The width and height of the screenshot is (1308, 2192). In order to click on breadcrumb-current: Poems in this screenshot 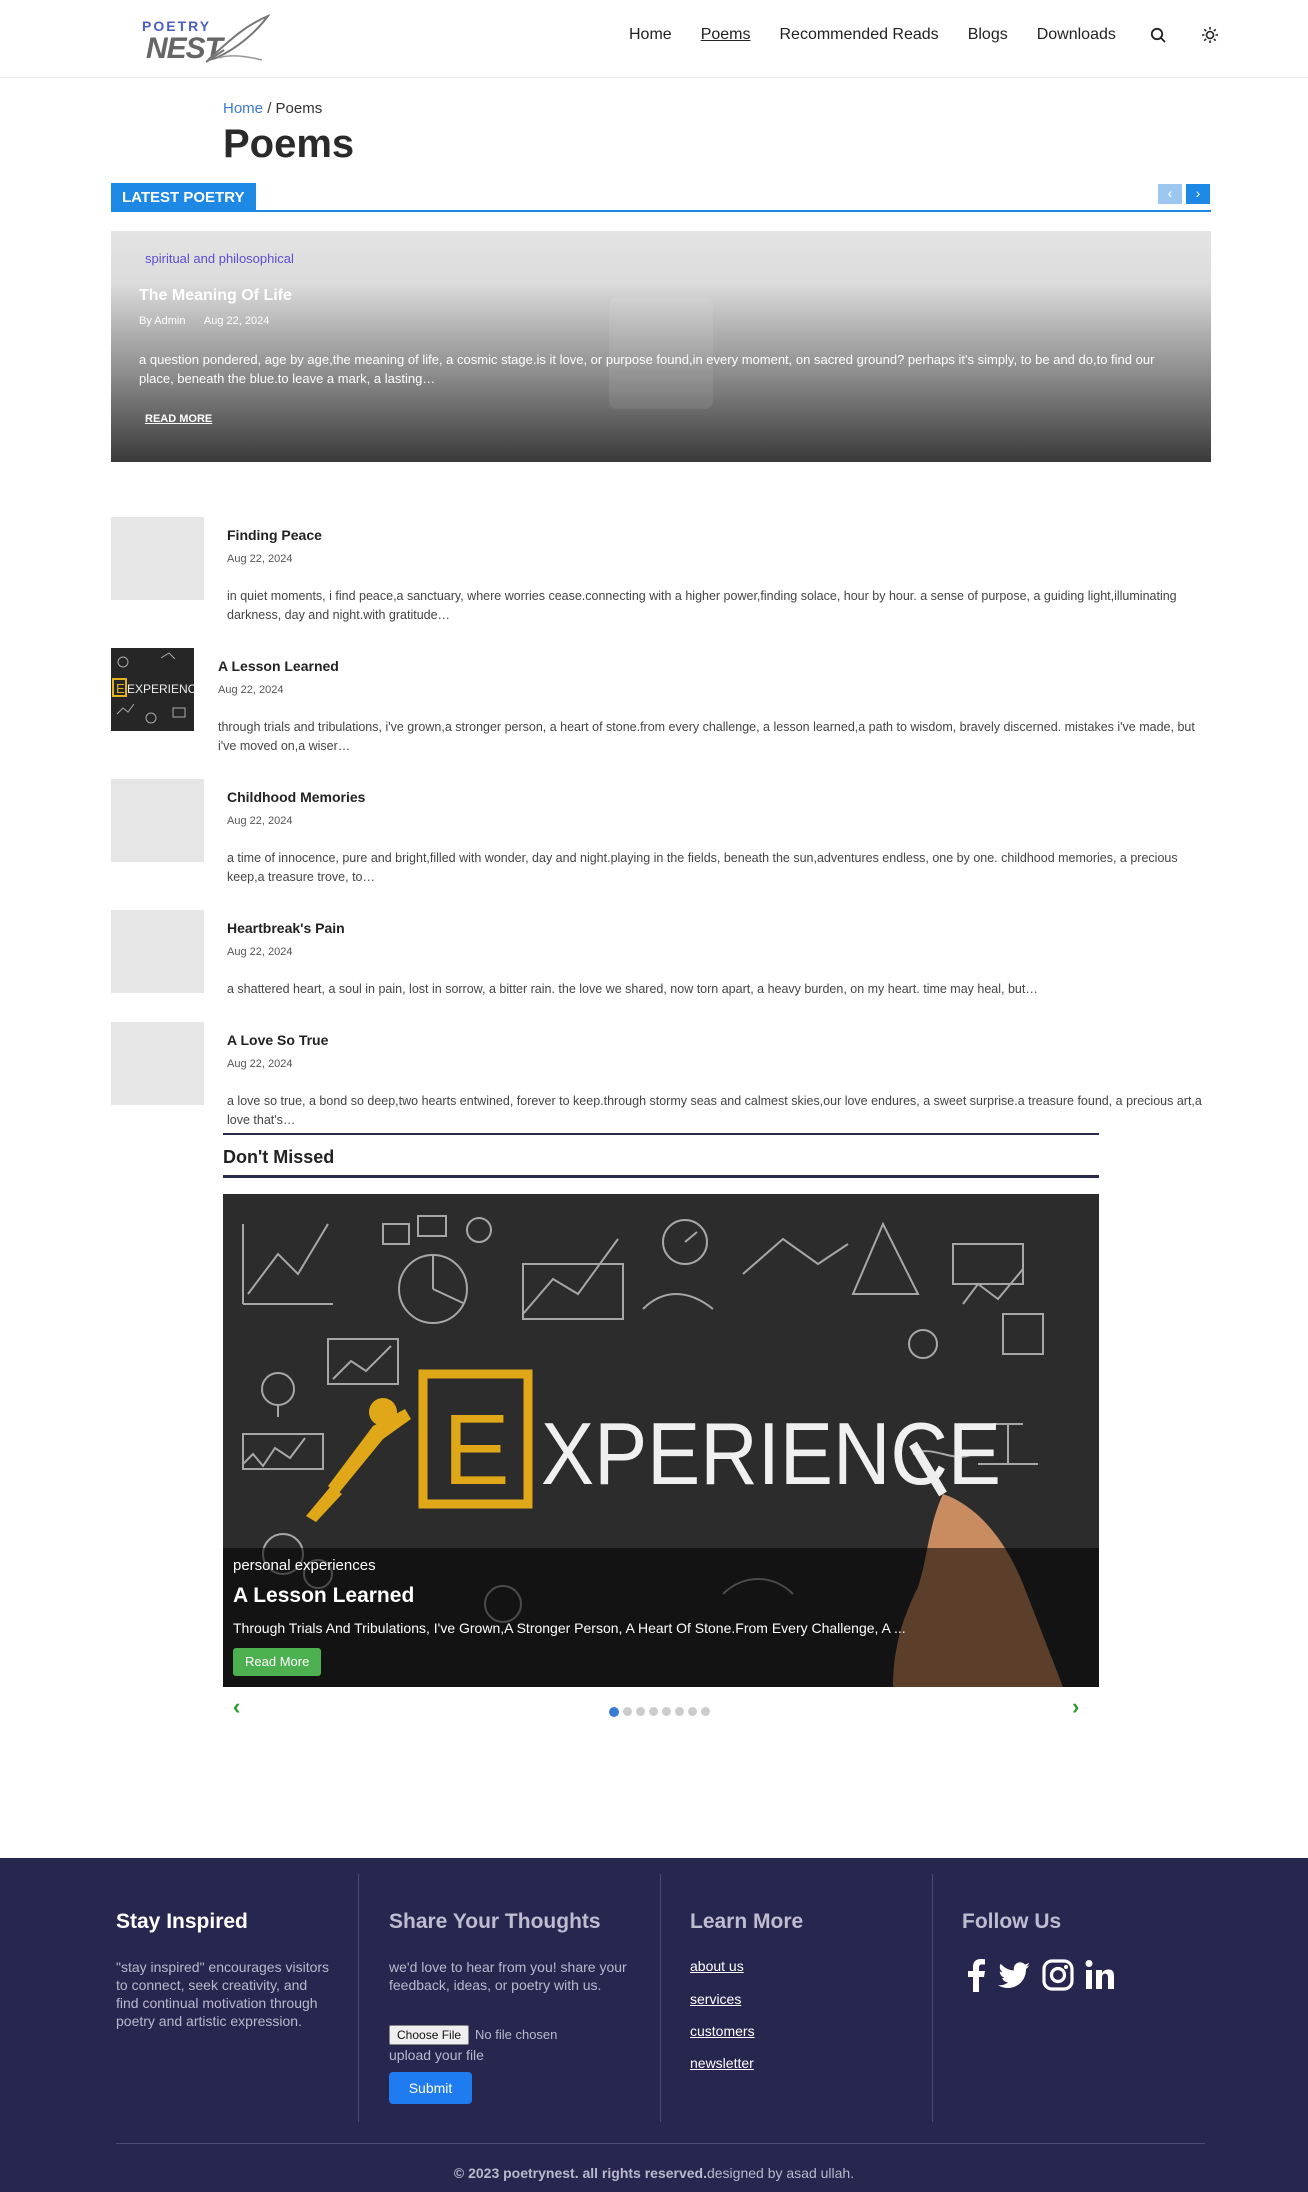, I will do `click(299, 108)`.